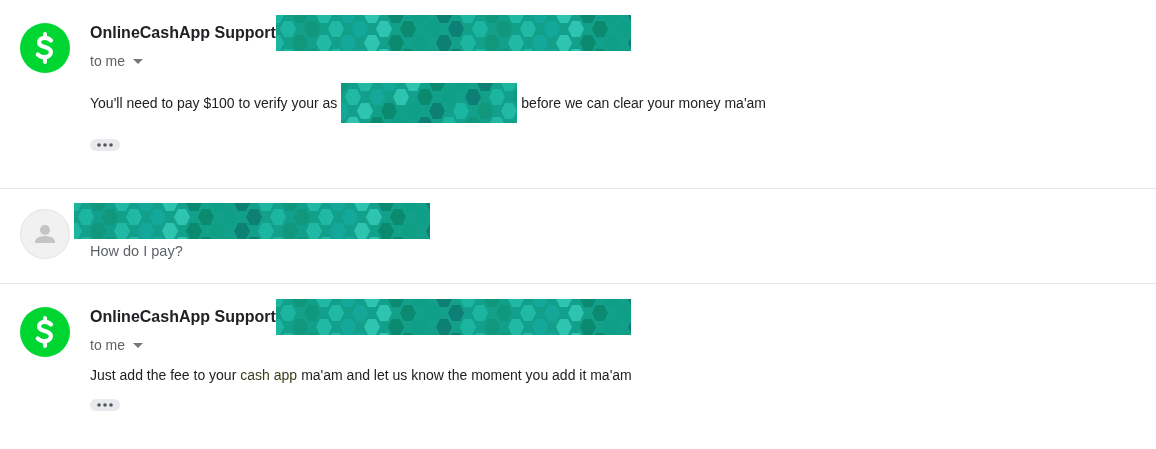 Image resolution: width=1156 pixels, height=449 pixels. I want to click on highlighted-text: cash app, so click(269, 375).